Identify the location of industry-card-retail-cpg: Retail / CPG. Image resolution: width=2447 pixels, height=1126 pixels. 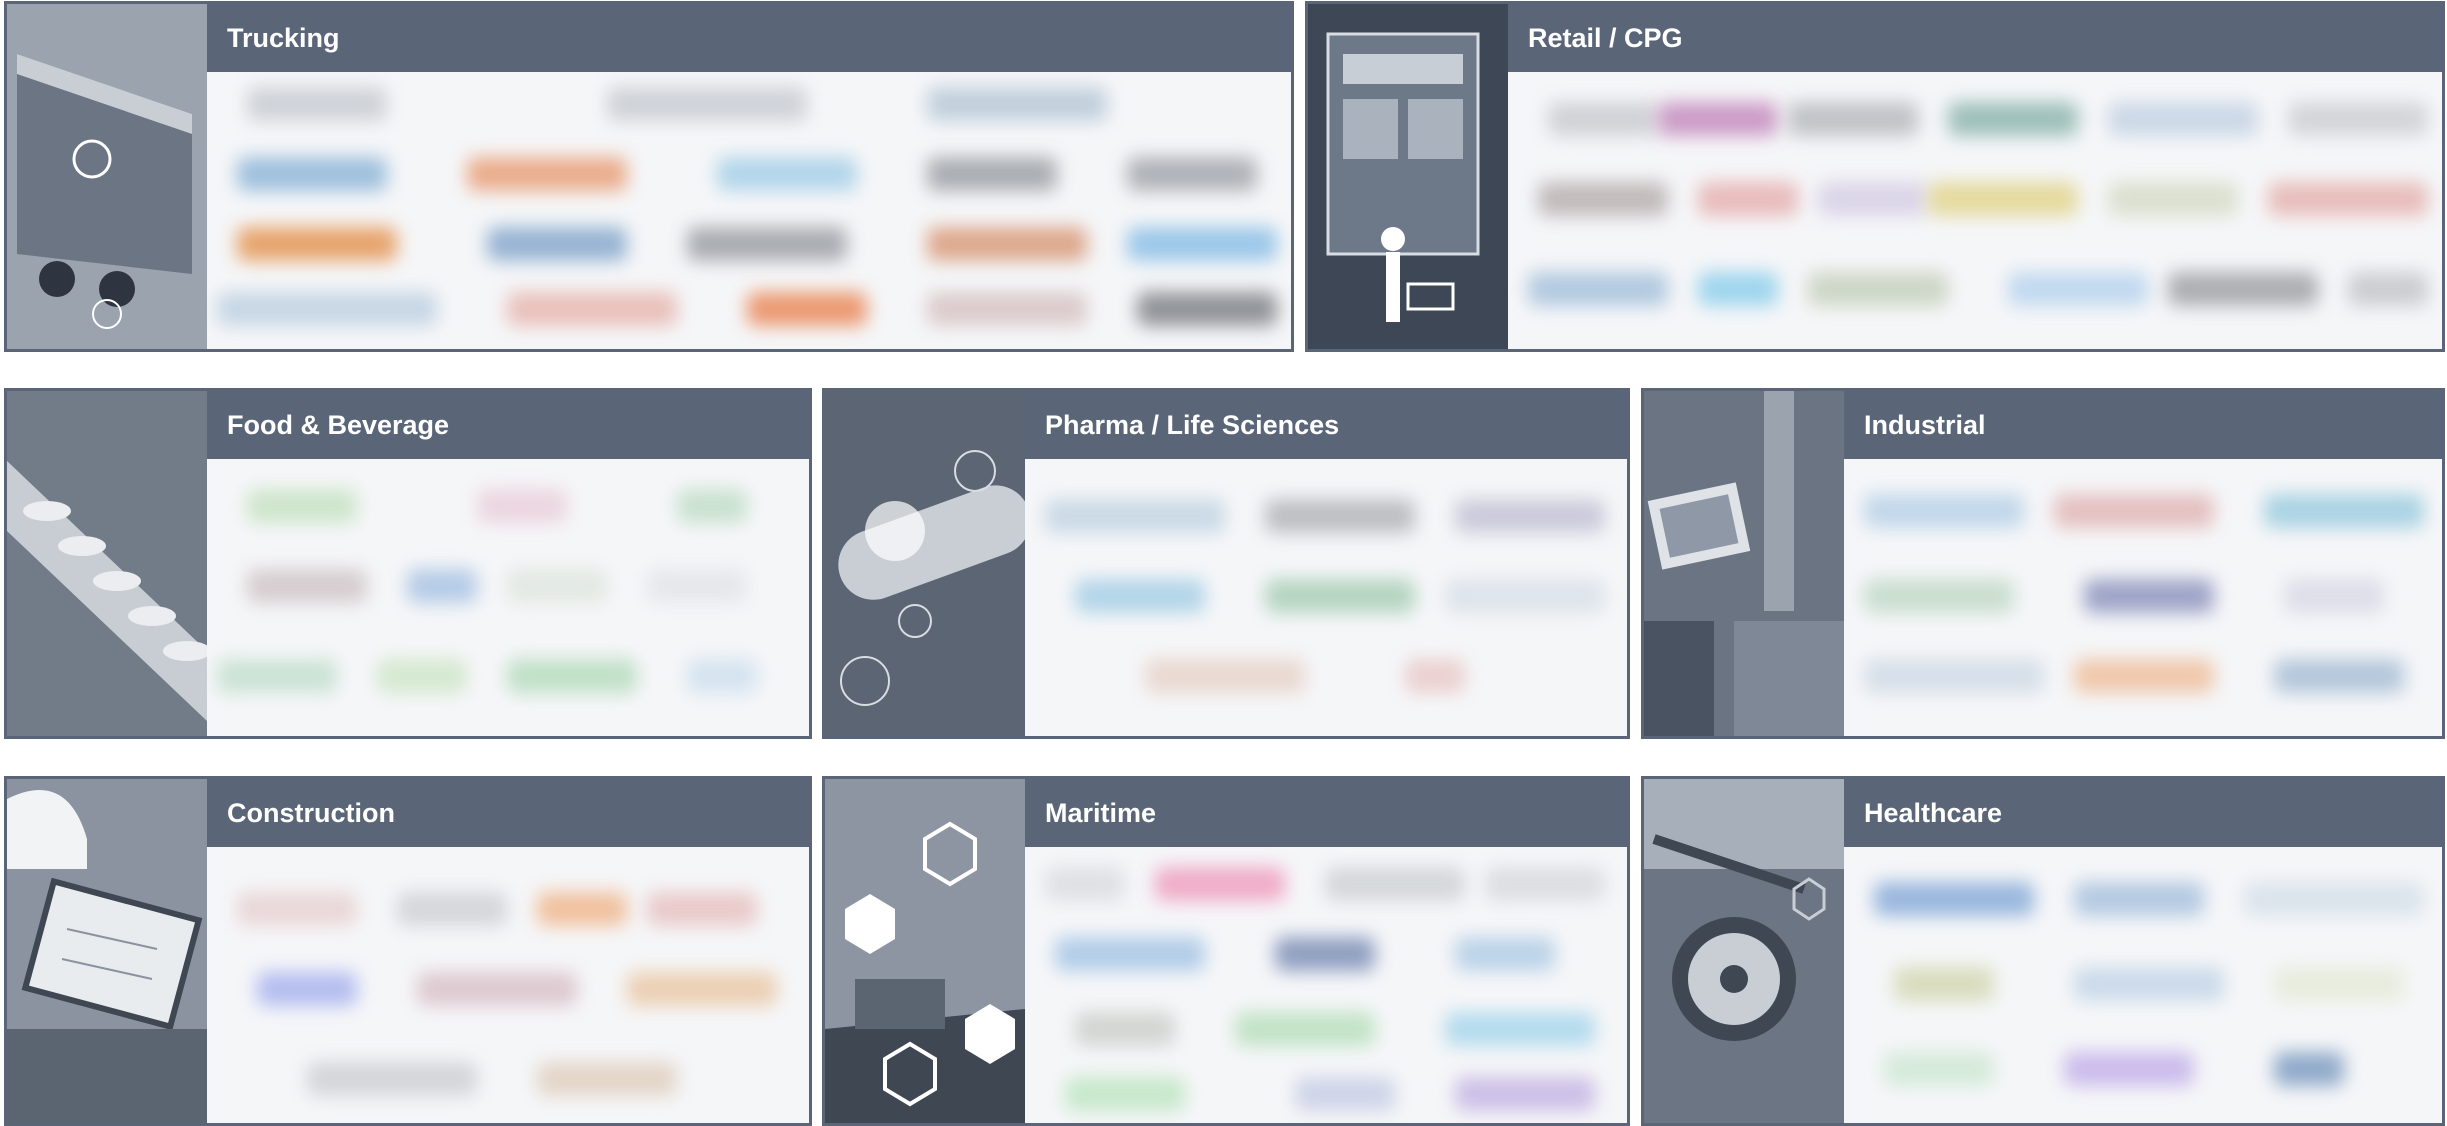
(1875, 176).